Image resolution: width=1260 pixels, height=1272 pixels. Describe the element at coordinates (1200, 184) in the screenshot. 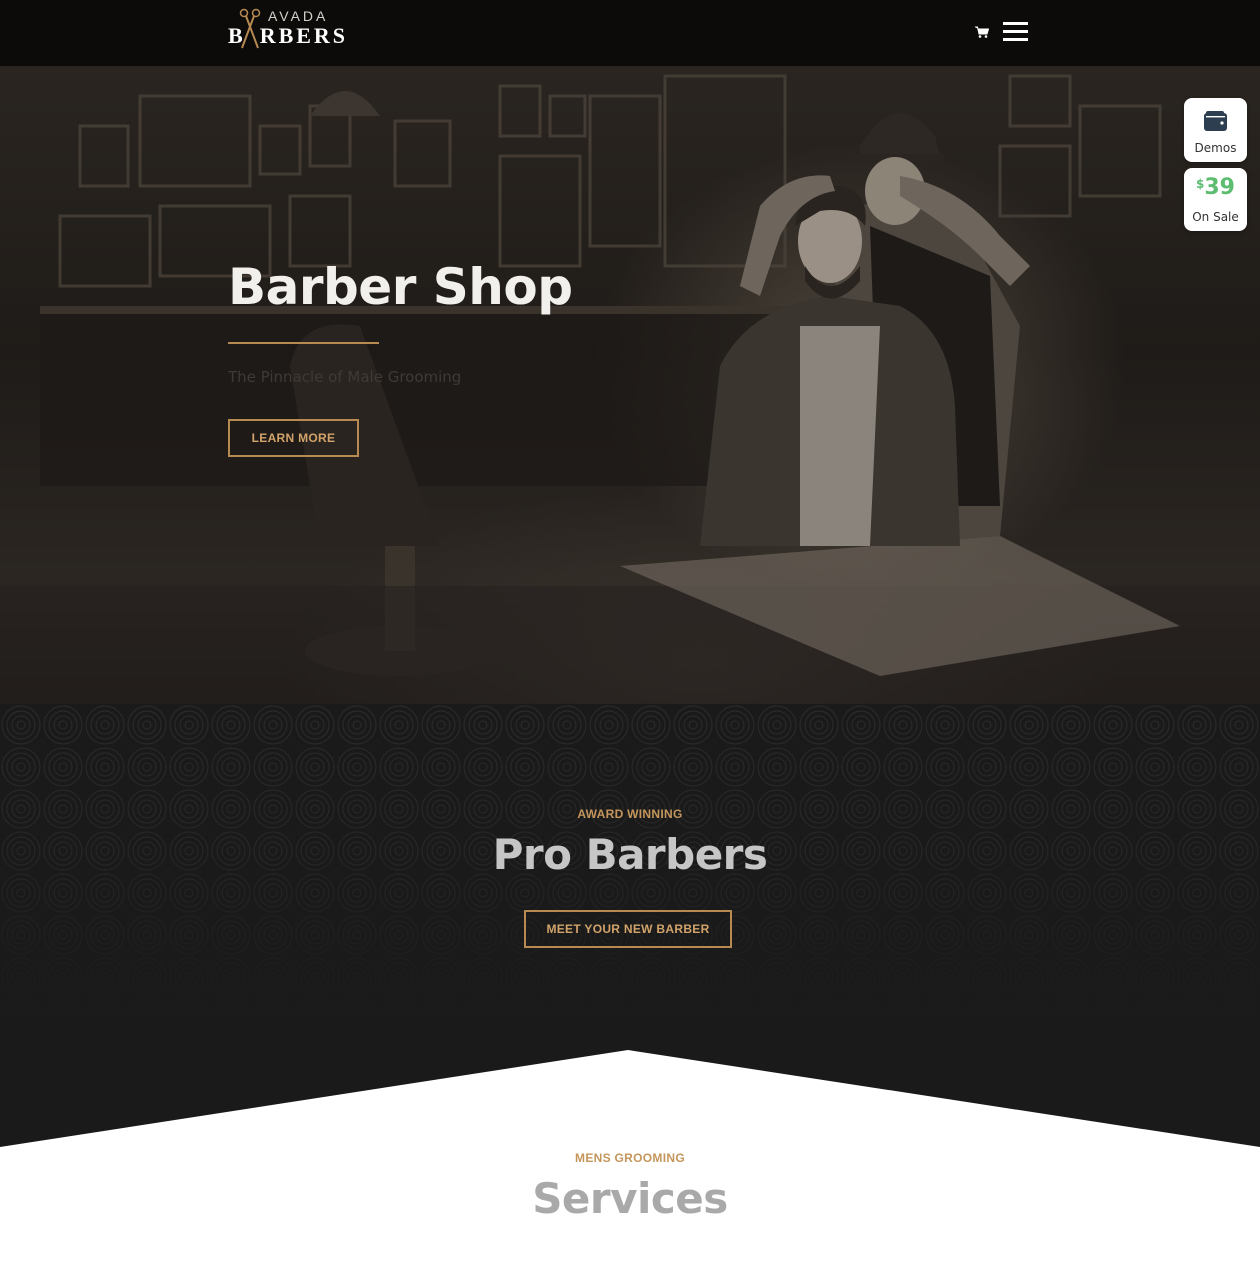

I see `price-currency: $` at that location.